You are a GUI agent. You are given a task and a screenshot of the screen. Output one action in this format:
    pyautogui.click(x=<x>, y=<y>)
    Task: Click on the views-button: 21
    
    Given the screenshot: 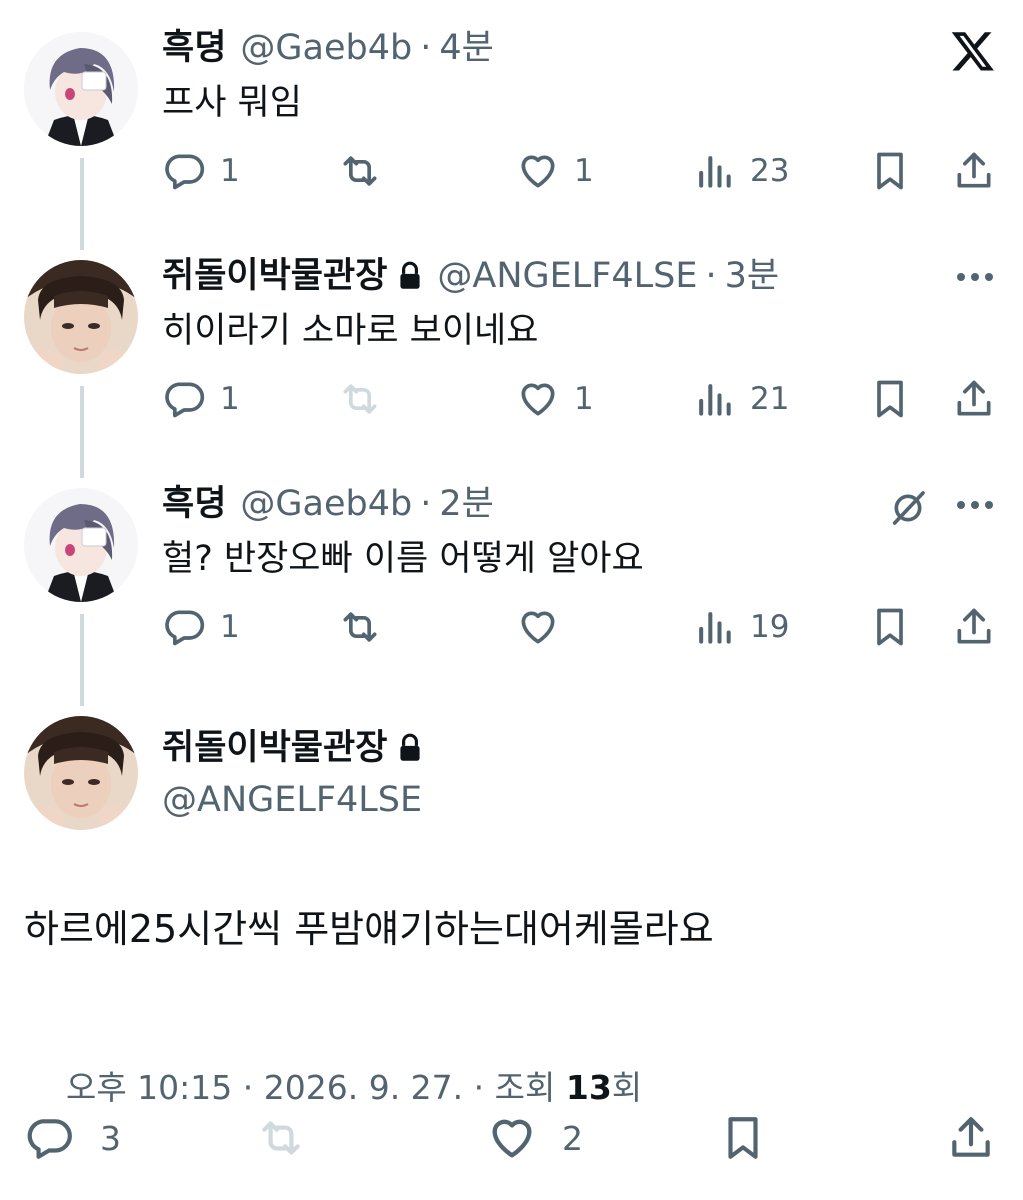 What is the action you would take?
    pyautogui.click(x=740, y=399)
    